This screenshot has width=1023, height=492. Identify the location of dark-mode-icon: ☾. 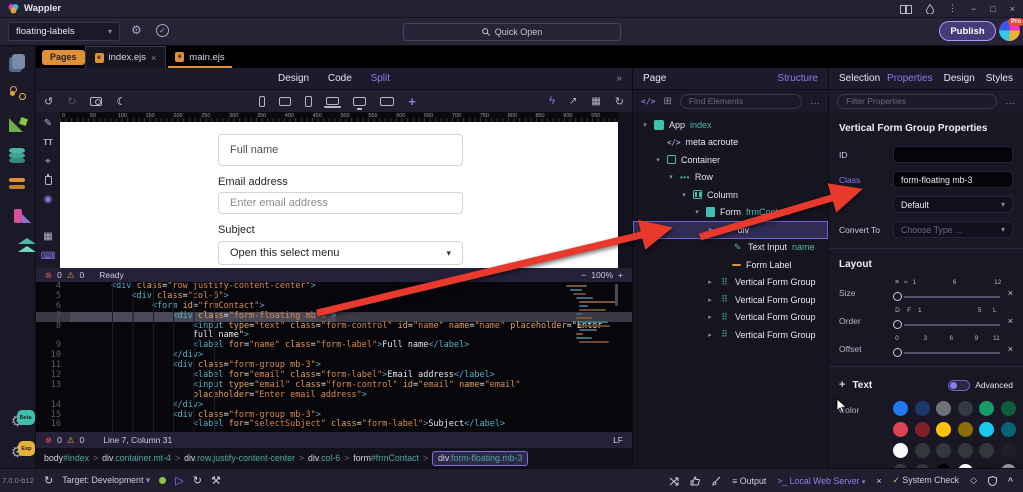
(121, 101).